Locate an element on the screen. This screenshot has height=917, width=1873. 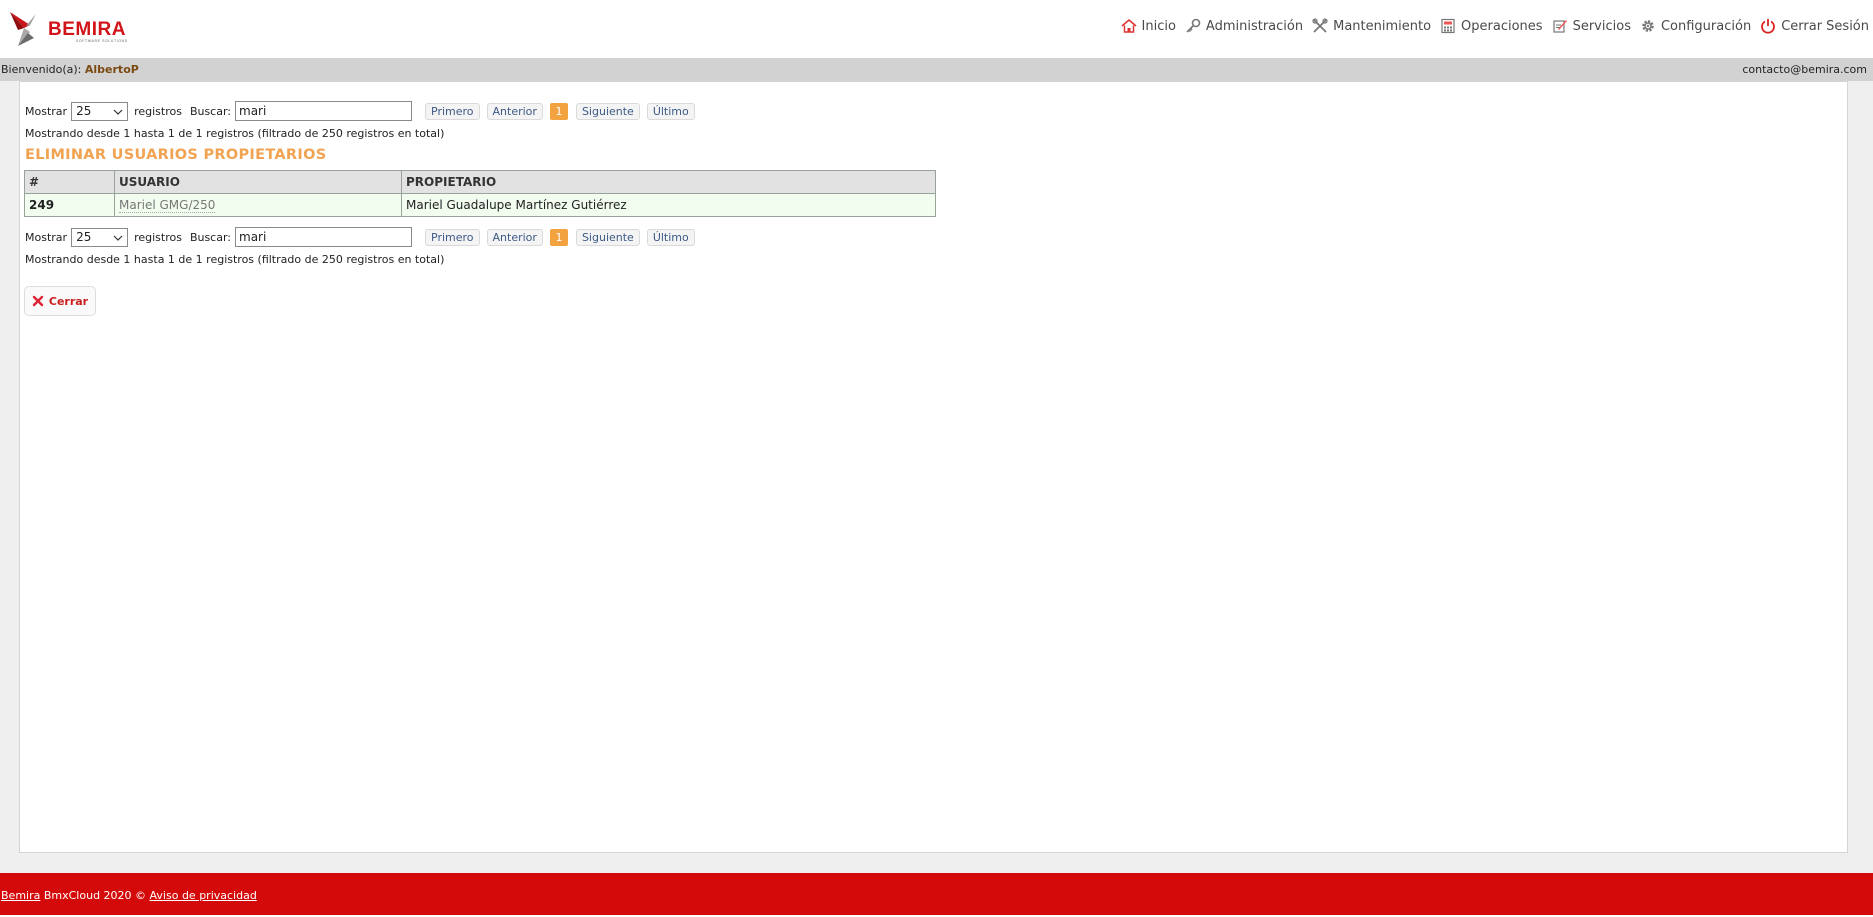
bemira-logo: BEMIRA SOFTWARE SOLUTIONS is located at coordinates (73, 29).